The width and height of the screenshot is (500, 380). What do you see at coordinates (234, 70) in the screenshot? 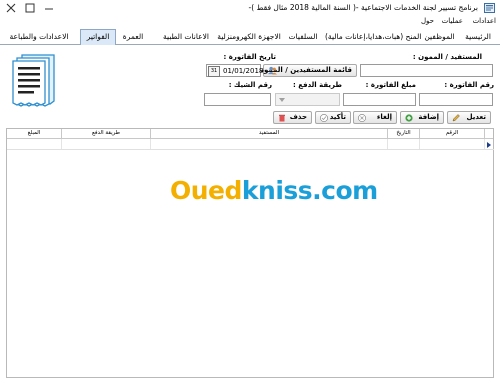
I see `invoice-date-field: 31 01/01/2018` at bounding box center [234, 70].